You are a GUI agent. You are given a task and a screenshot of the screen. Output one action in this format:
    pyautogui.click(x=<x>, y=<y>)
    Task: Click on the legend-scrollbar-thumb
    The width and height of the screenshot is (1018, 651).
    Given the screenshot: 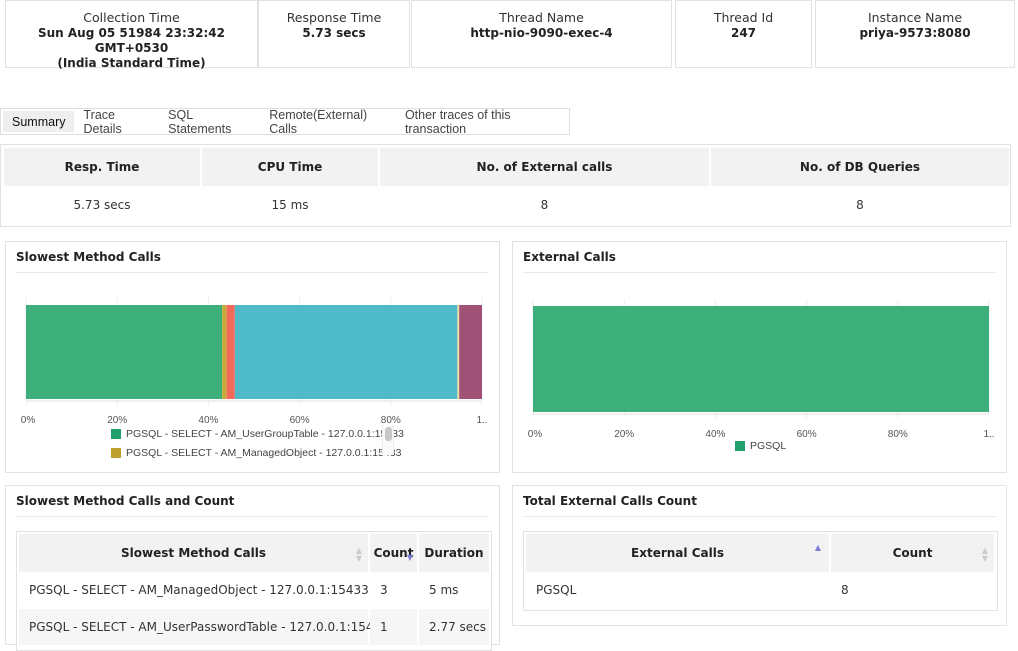 What is the action you would take?
    pyautogui.click(x=388, y=434)
    